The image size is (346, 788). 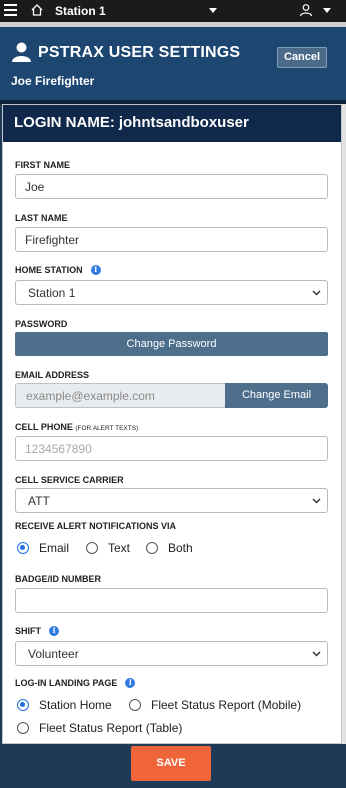 I want to click on landing-radio-station-home: Station Home, so click(x=64, y=705).